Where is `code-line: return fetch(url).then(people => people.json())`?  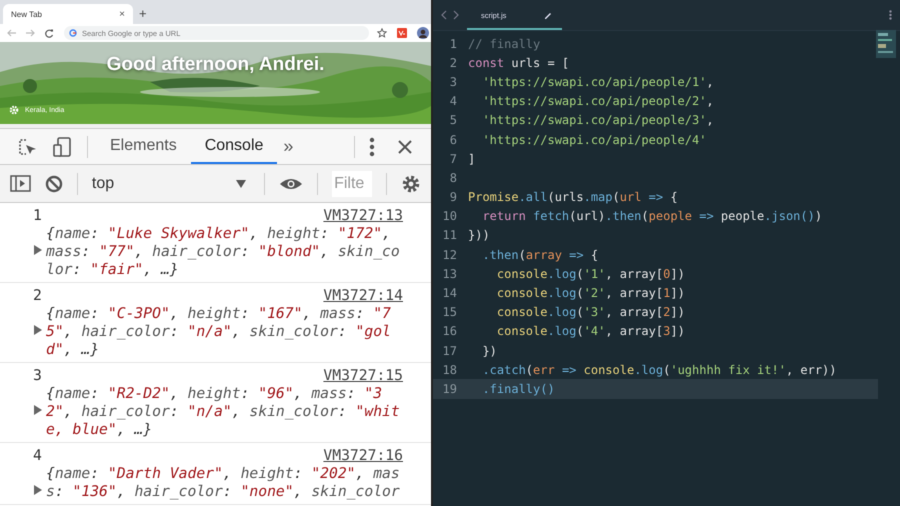
code-line: return fetch(url).then(people => people.json()) is located at coordinates (651, 216).